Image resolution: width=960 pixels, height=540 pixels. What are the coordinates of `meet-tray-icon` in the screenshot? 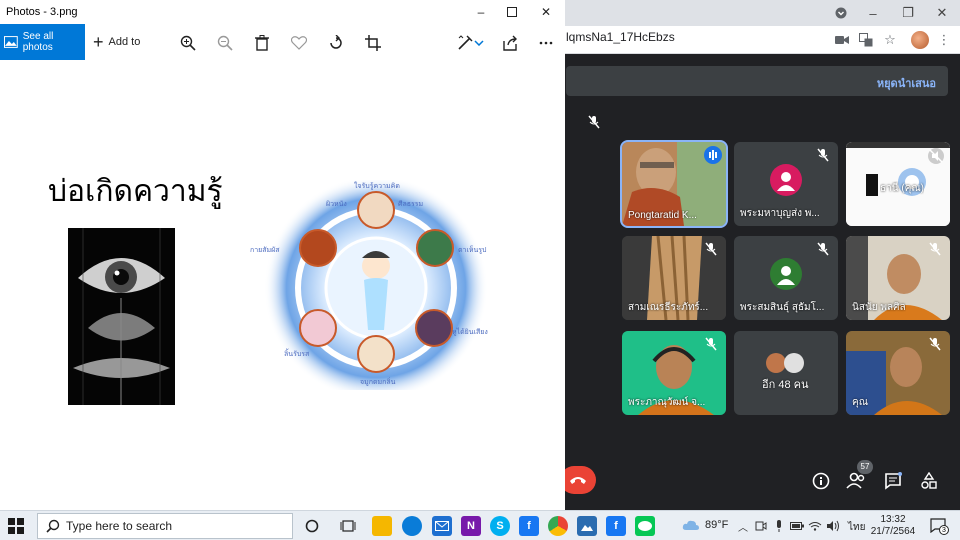 It's located at (761, 526).